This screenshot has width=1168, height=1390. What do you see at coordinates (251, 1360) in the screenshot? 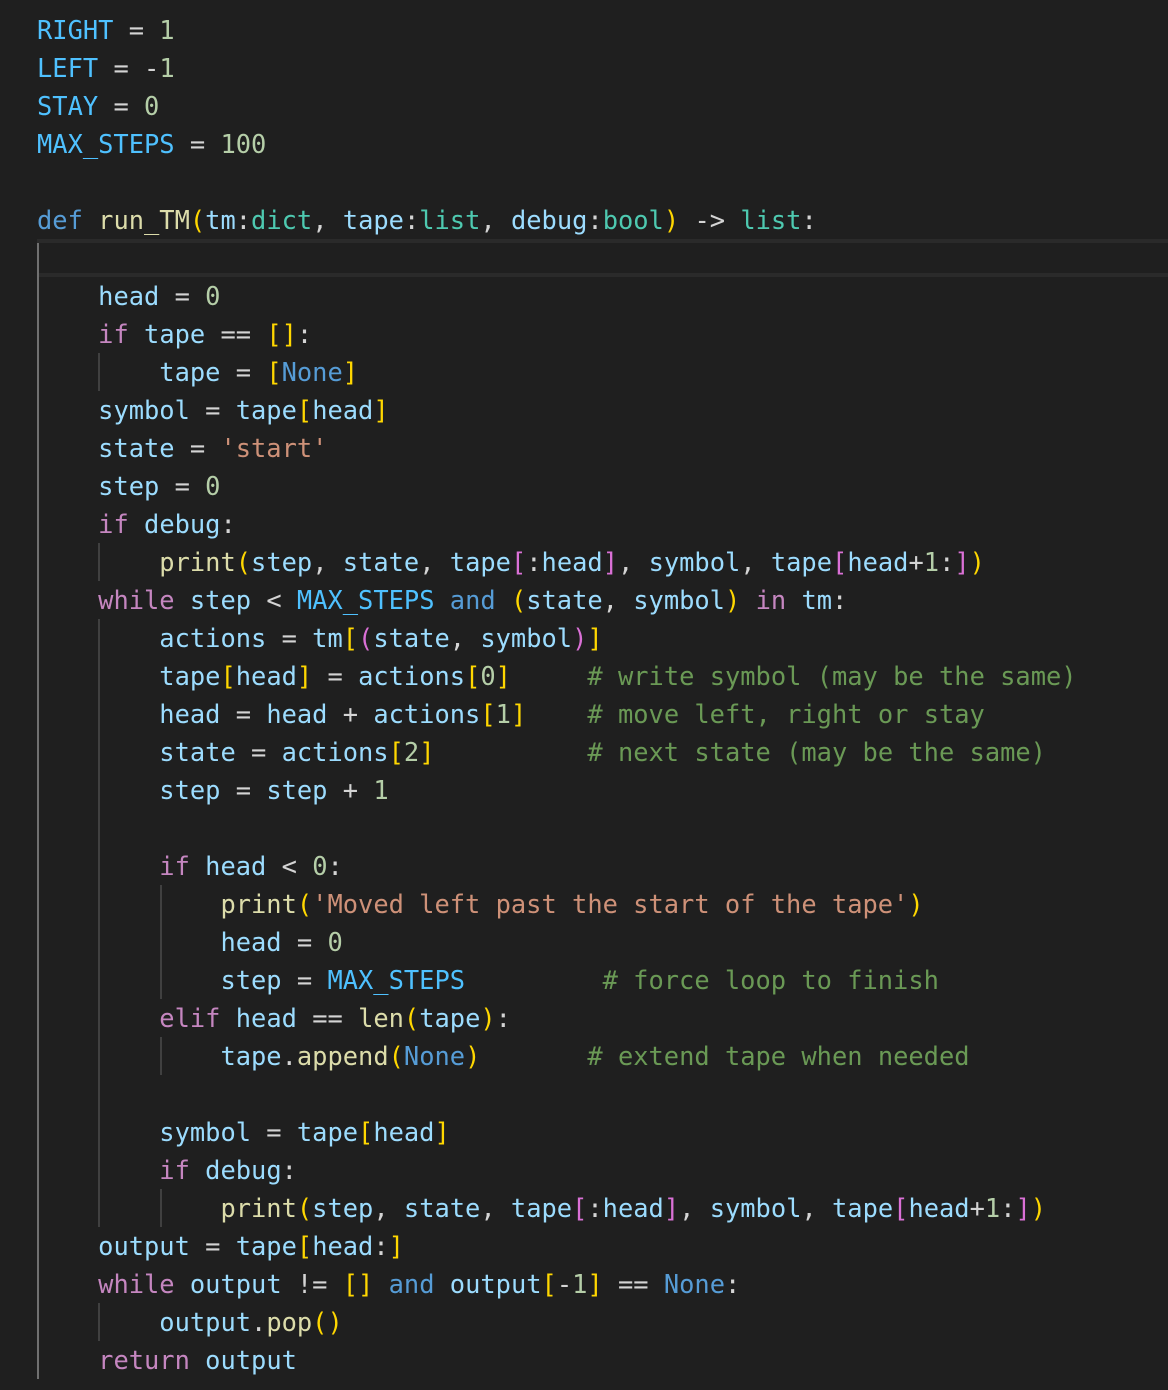
I see `variable: output` at bounding box center [251, 1360].